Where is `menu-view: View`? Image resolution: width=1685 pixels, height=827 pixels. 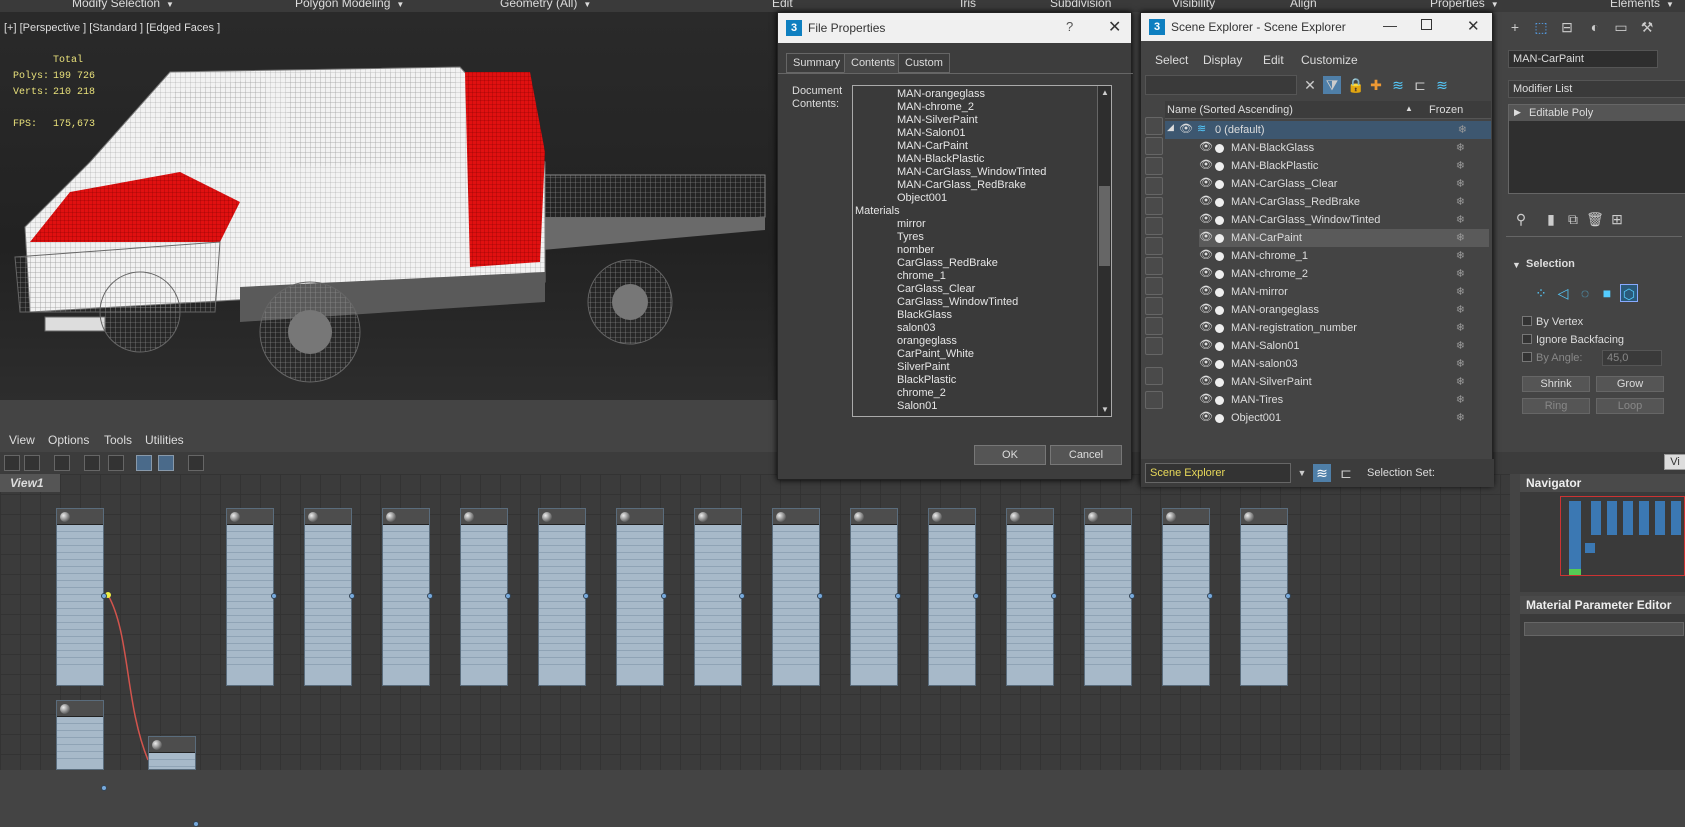 menu-view: View is located at coordinates (22, 440).